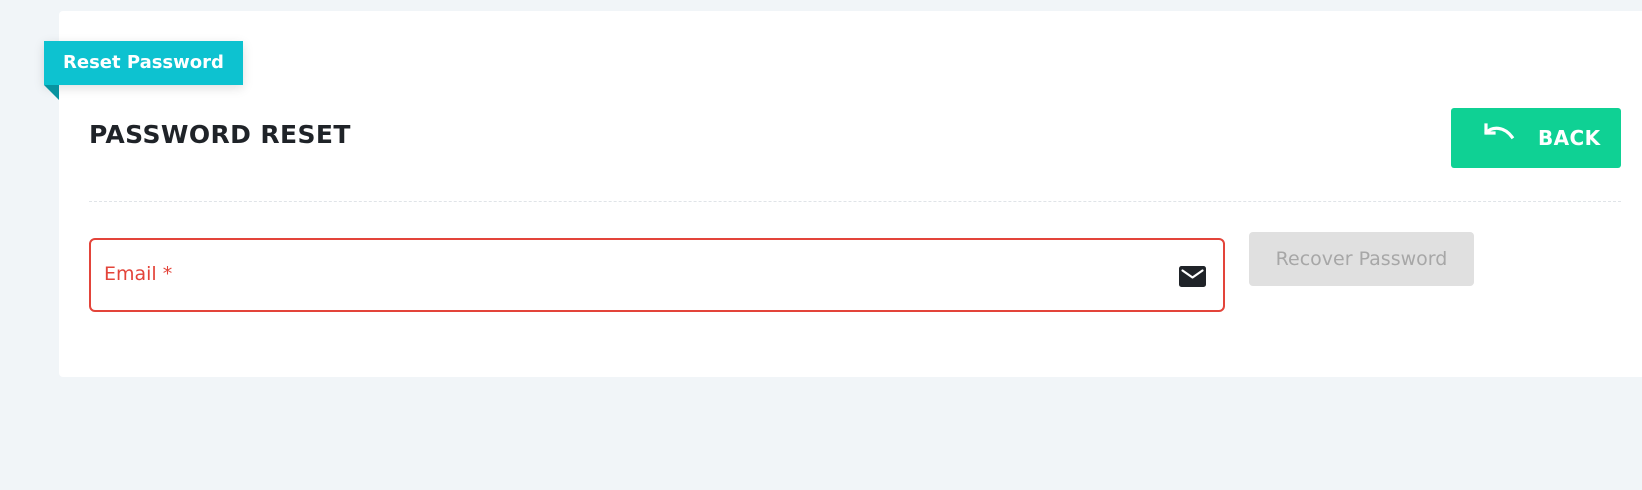  Describe the element at coordinates (1536, 138) in the screenshot. I see `back-button: BACK` at that location.